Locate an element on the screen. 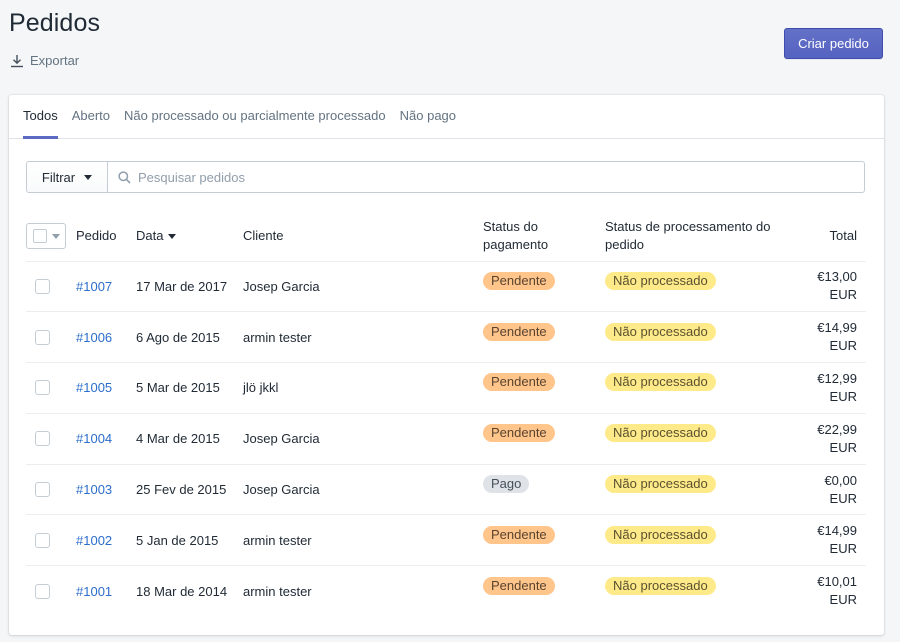  sort-desc-icon is located at coordinates (172, 237).